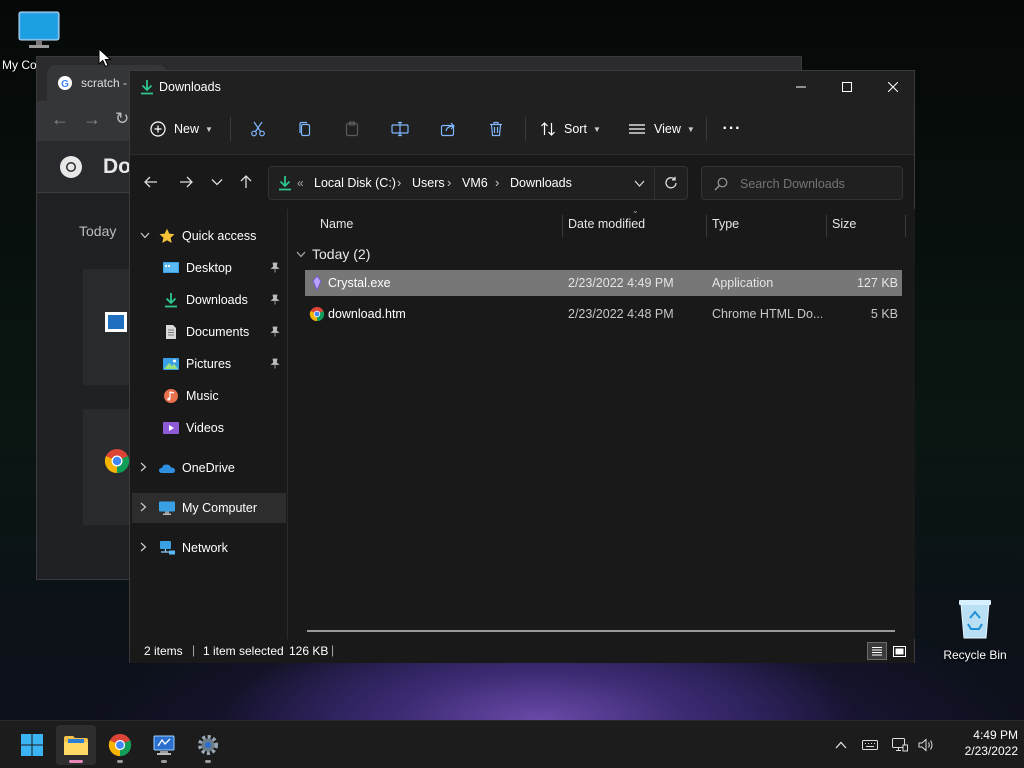 This screenshot has width=1024, height=768. I want to click on clock-date: 2/23/2022, so click(991, 751).